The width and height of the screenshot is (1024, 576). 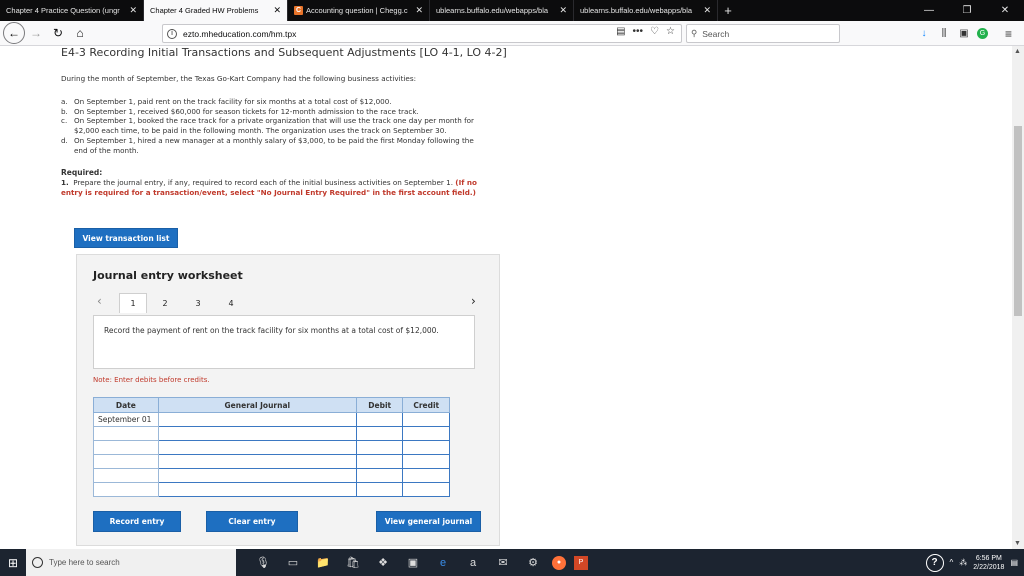 I want to click on hamburger-menu-icon: ≡, so click(x=1008, y=34).